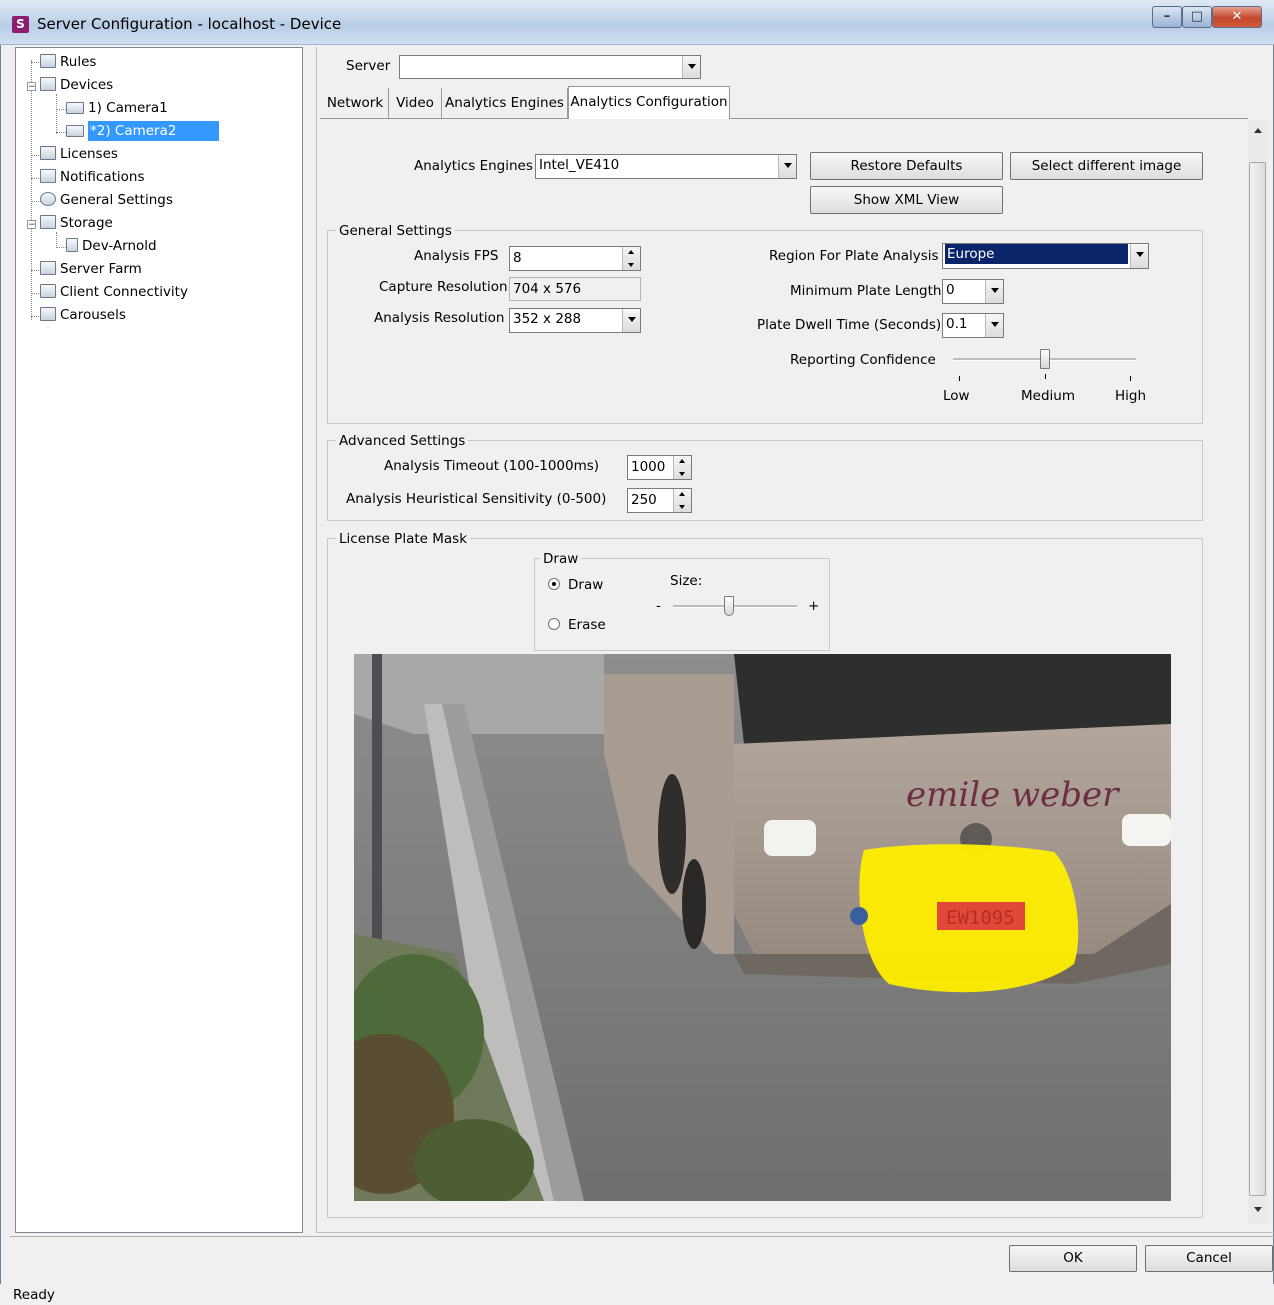 This screenshot has width=1274, height=1305. What do you see at coordinates (659, 467) in the screenshot?
I see `analysis-timeout-spinner: 1000` at bounding box center [659, 467].